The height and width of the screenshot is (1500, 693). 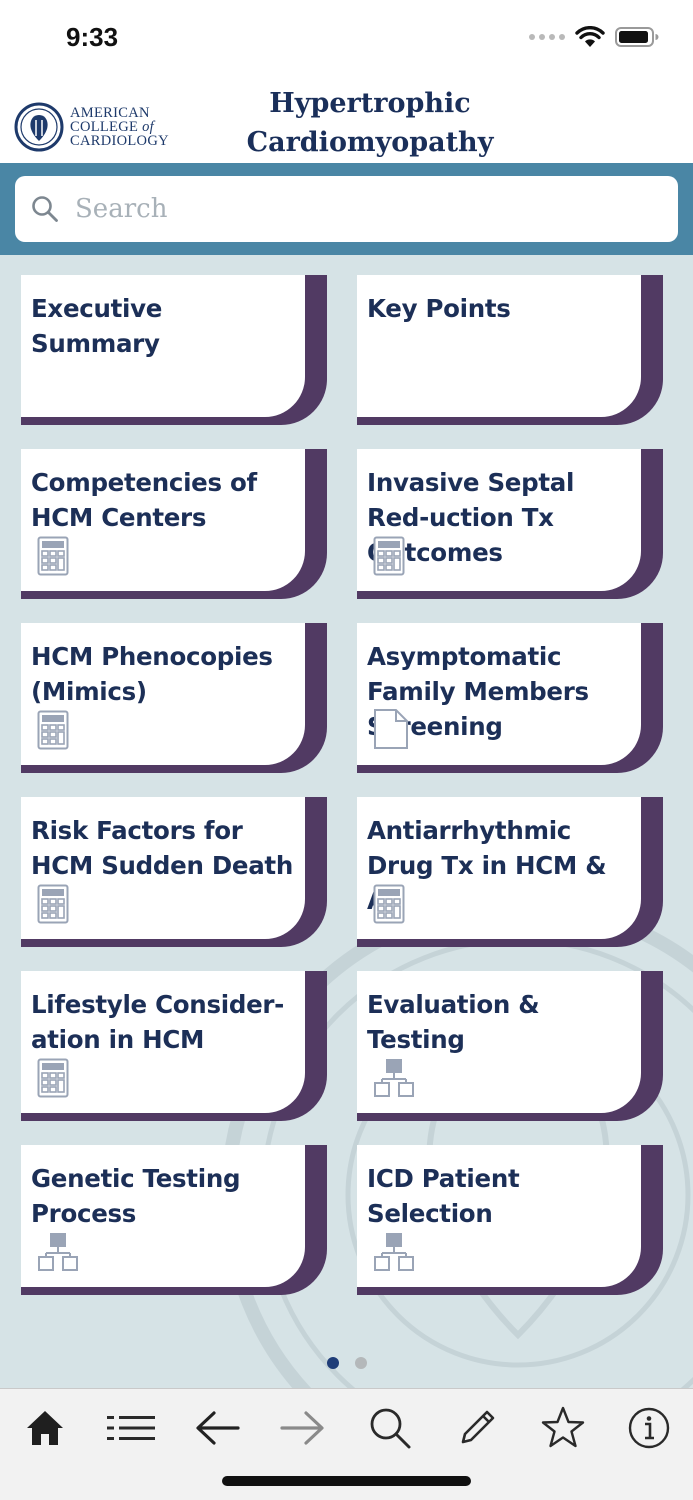 I want to click on menu-tile: Invasive Septal Red-uction Tx Outcomes, so click(x=510, y=524).